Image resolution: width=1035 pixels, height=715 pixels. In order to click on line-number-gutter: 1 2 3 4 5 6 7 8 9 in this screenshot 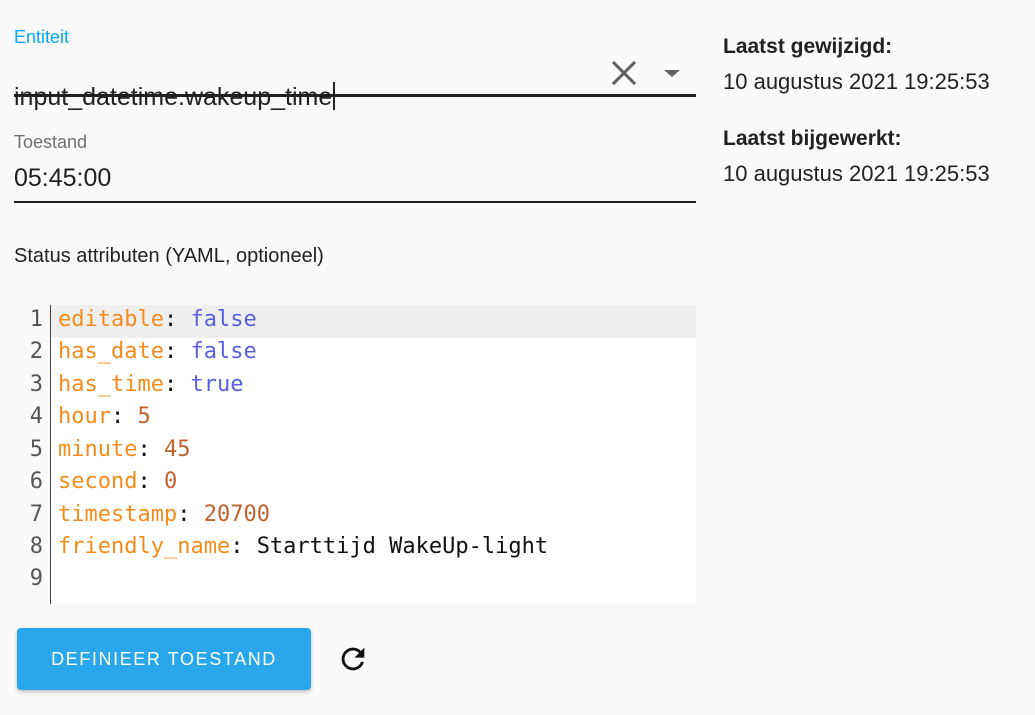, I will do `click(32, 454)`.